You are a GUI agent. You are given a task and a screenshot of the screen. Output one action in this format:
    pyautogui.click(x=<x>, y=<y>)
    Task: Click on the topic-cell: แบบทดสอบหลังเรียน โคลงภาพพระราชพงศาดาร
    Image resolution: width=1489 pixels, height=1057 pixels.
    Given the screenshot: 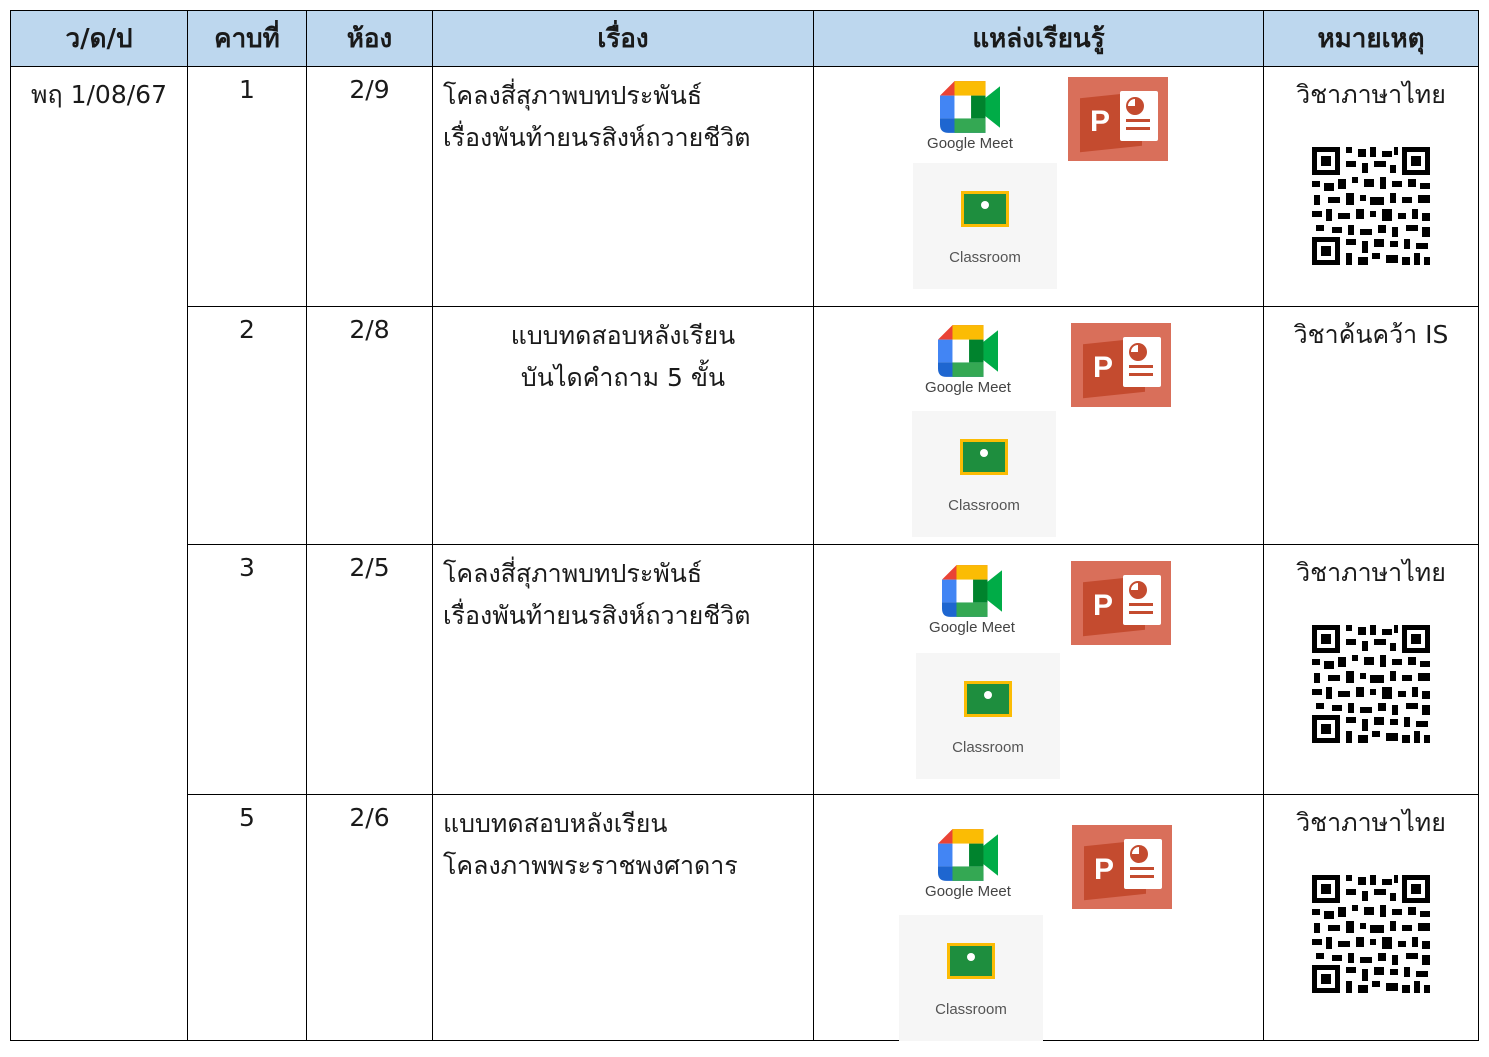 What is the action you would take?
    pyautogui.click(x=623, y=917)
    